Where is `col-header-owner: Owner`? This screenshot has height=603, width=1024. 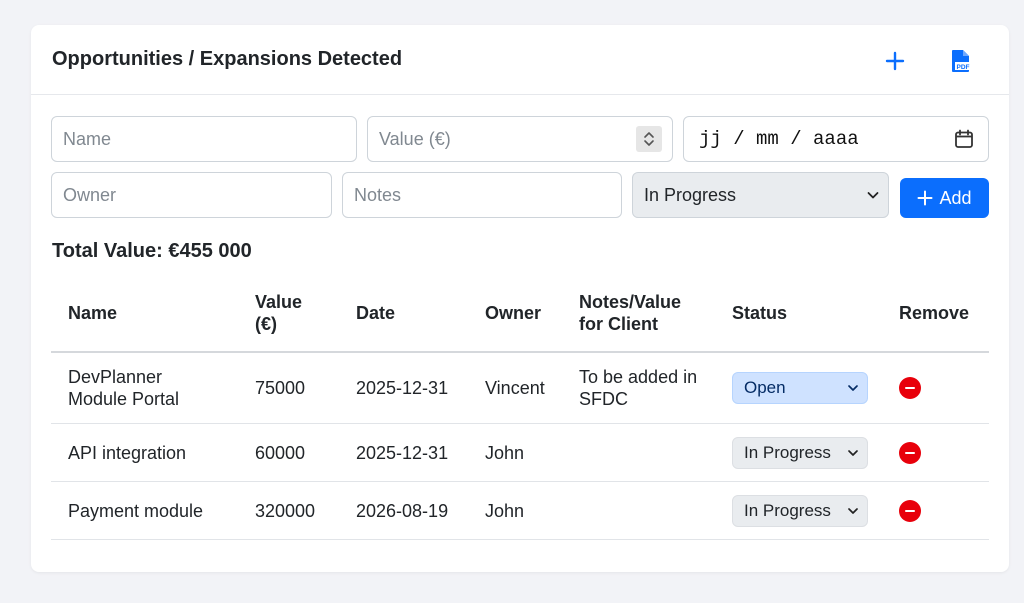 col-header-owner: Owner is located at coordinates (513, 313).